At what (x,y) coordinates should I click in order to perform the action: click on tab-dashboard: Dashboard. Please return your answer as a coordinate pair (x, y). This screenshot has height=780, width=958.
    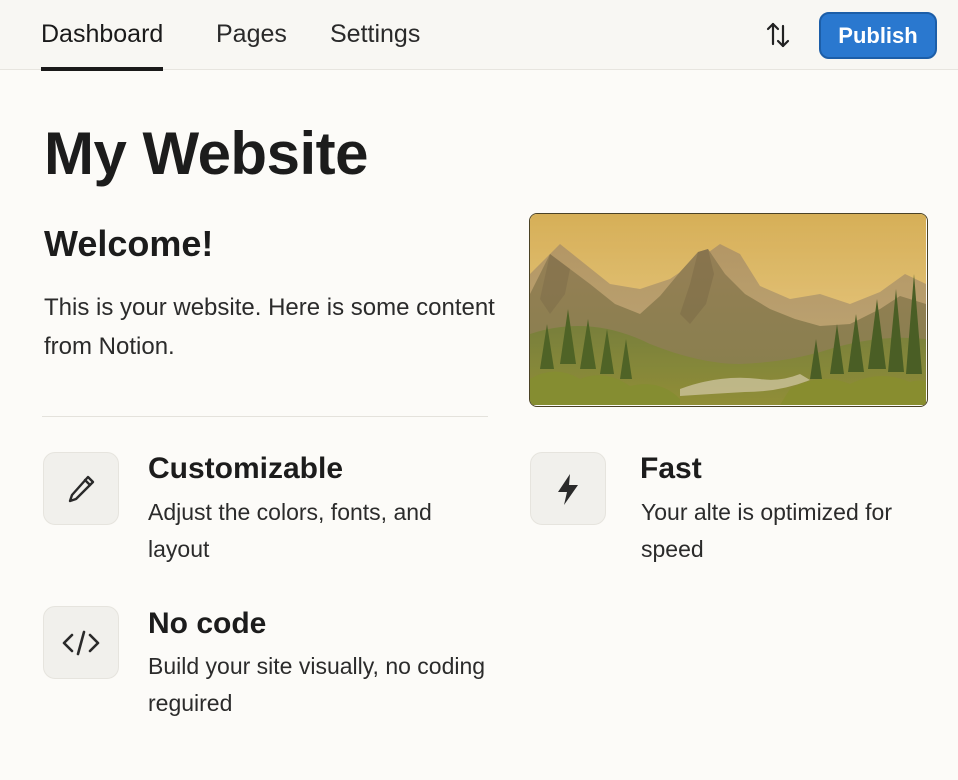
    Looking at the image, I should click on (102, 35).